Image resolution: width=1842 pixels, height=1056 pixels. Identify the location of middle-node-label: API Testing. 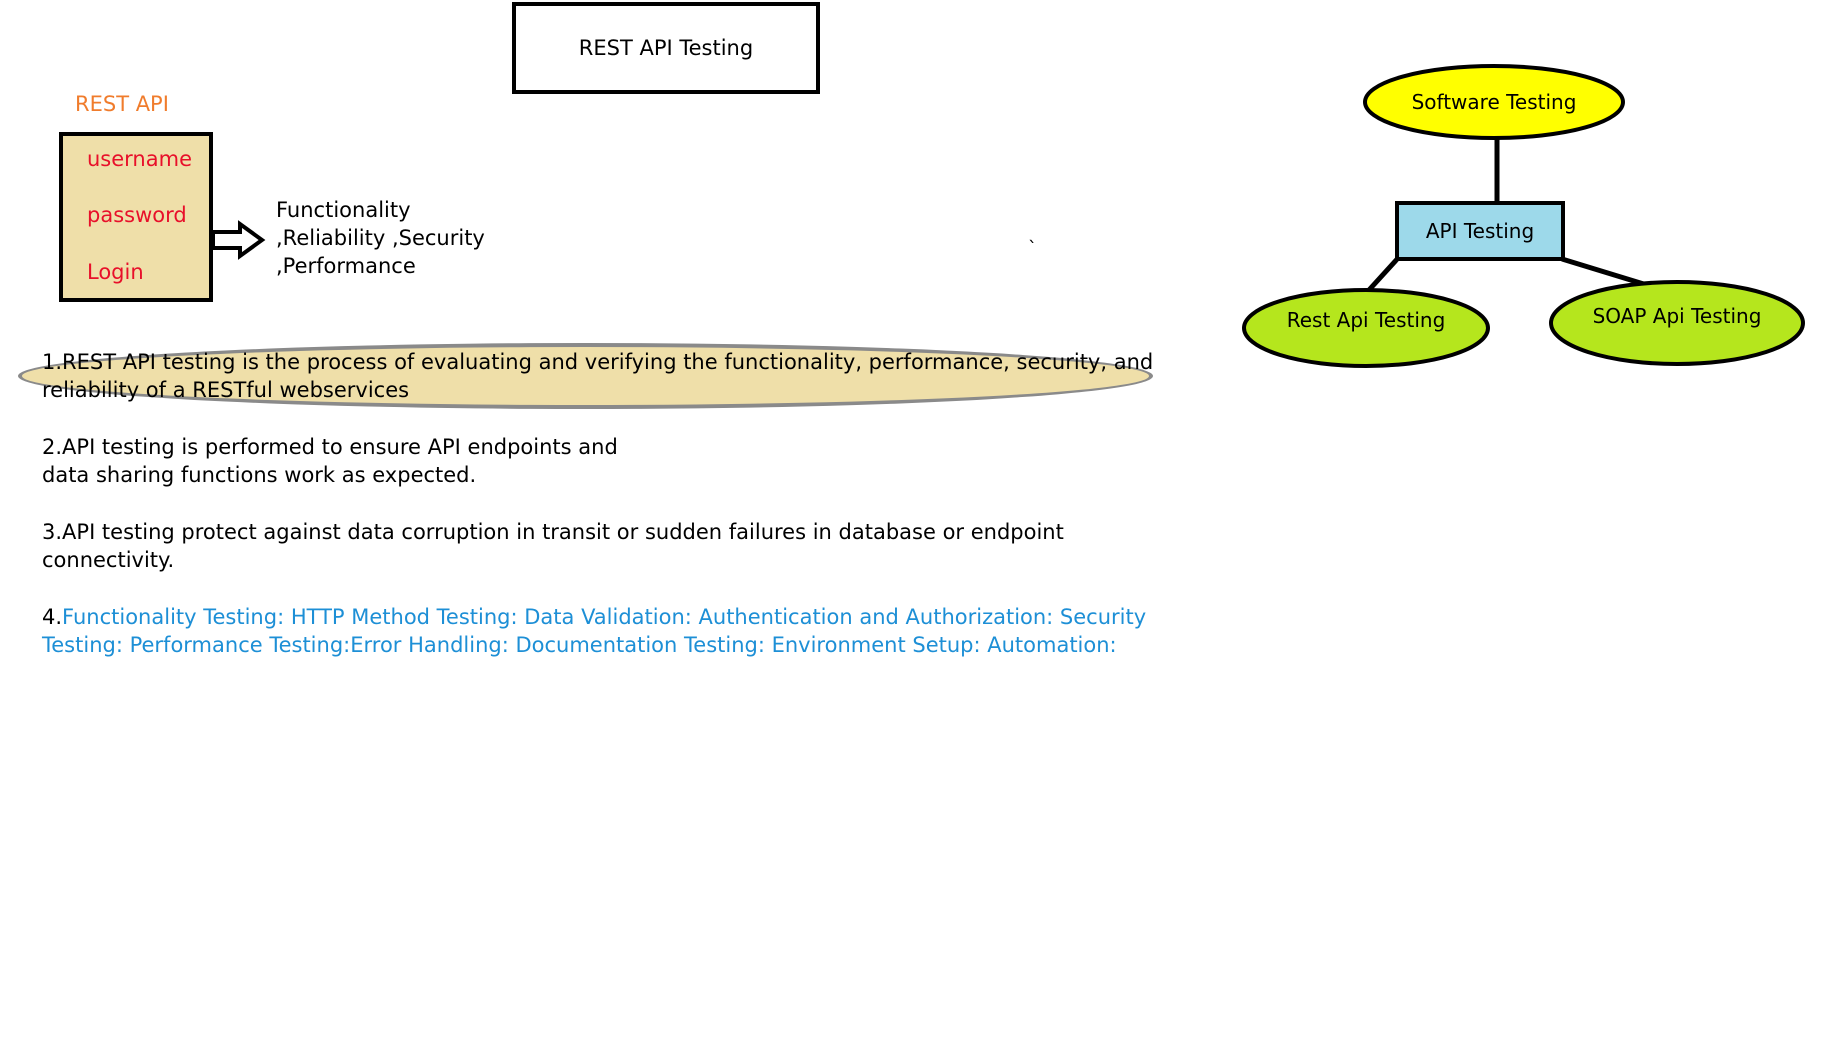
(1480, 231).